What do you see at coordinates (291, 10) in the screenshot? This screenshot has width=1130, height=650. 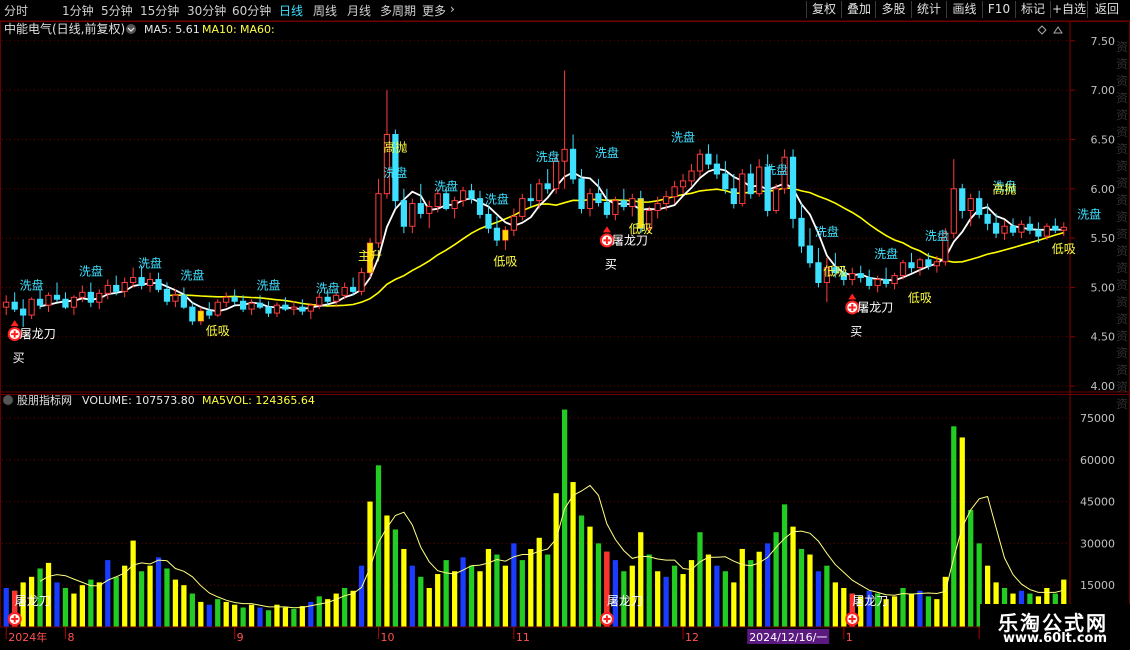 I see `period-tab-6: 日线` at bounding box center [291, 10].